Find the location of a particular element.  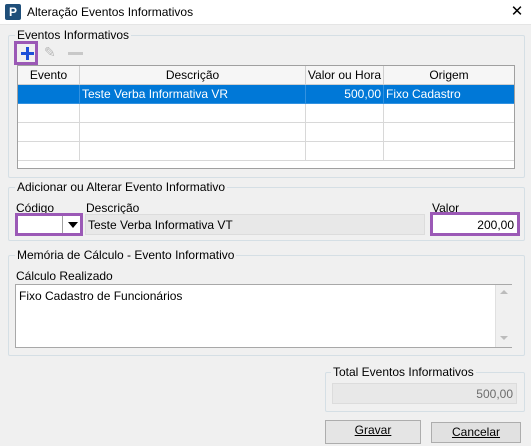

descricao-label: Descrição is located at coordinates (113, 208).